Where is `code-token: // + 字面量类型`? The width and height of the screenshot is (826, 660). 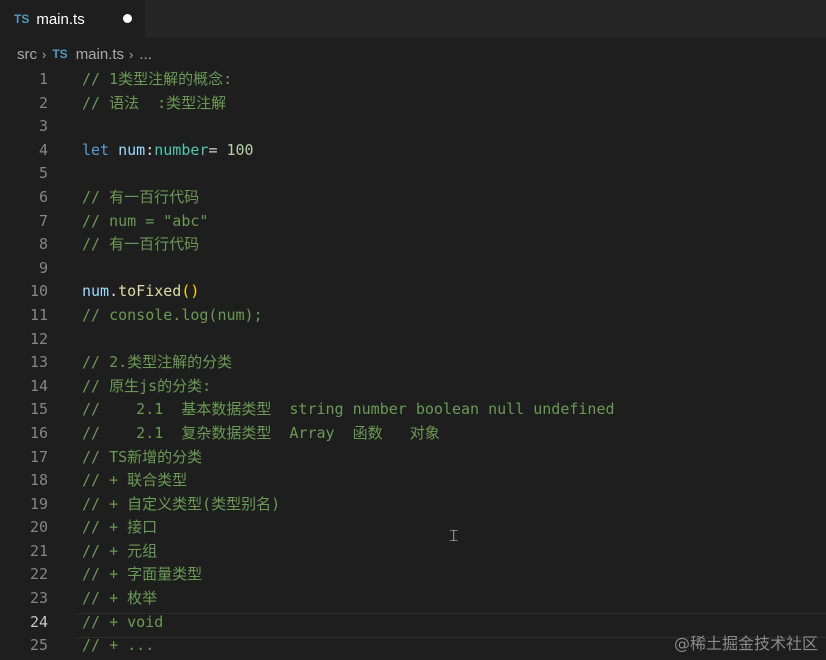 code-token: // + 字面量类型 is located at coordinates (142, 574).